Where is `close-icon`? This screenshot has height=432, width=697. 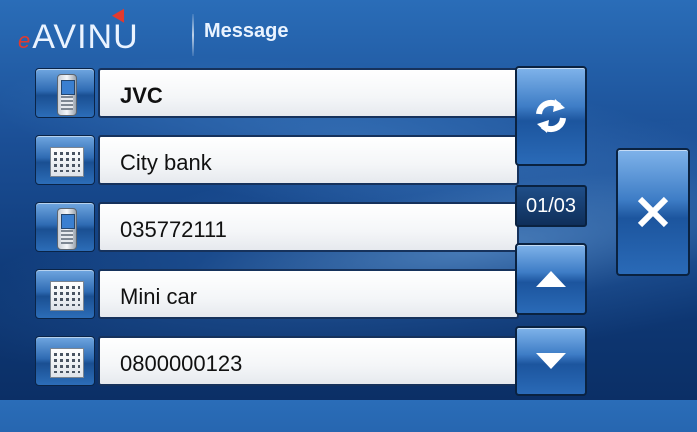 close-icon is located at coordinates (653, 212).